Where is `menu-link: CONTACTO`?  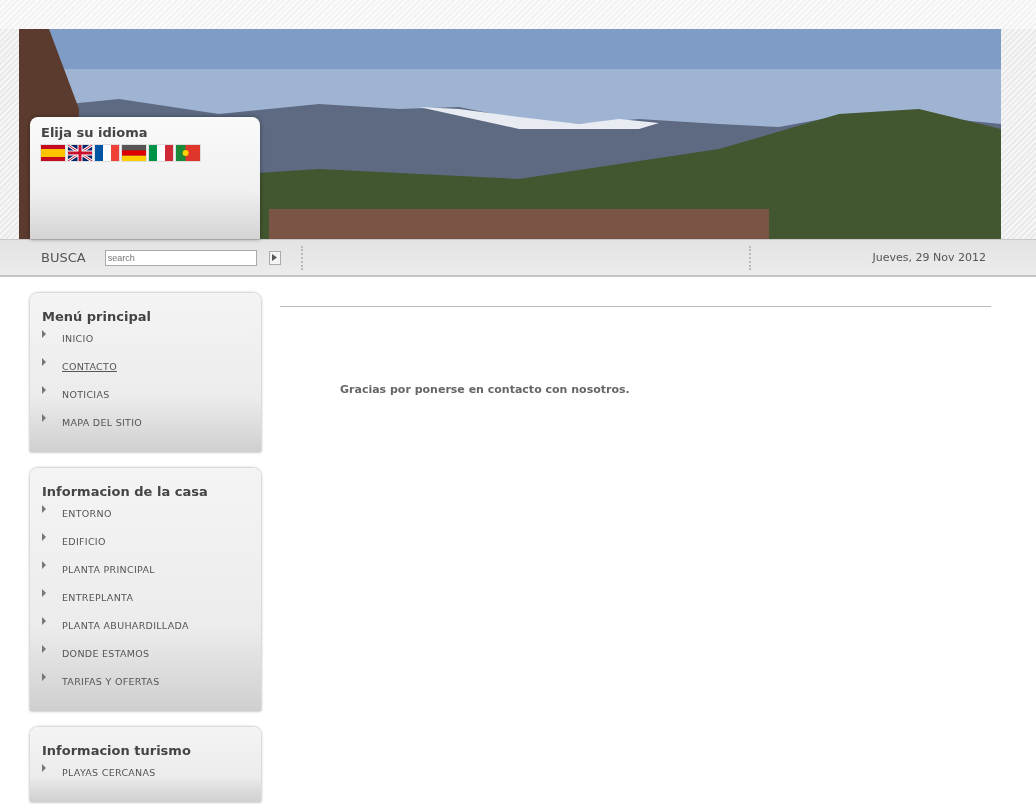
menu-link: CONTACTO is located at coordinates (89, 366).